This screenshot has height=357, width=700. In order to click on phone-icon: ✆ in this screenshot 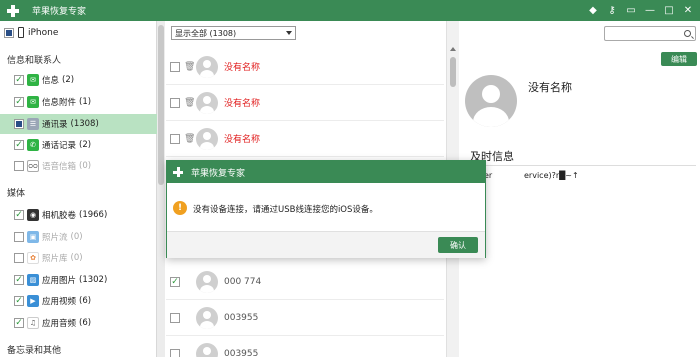, I will do `click(33, 145)`.